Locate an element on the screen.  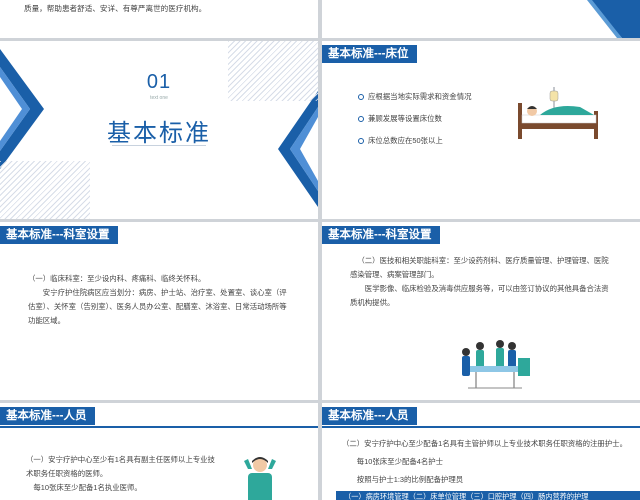
bullet-2: 兼顾发展等设置床位数 is located at coordinates (400, 118).